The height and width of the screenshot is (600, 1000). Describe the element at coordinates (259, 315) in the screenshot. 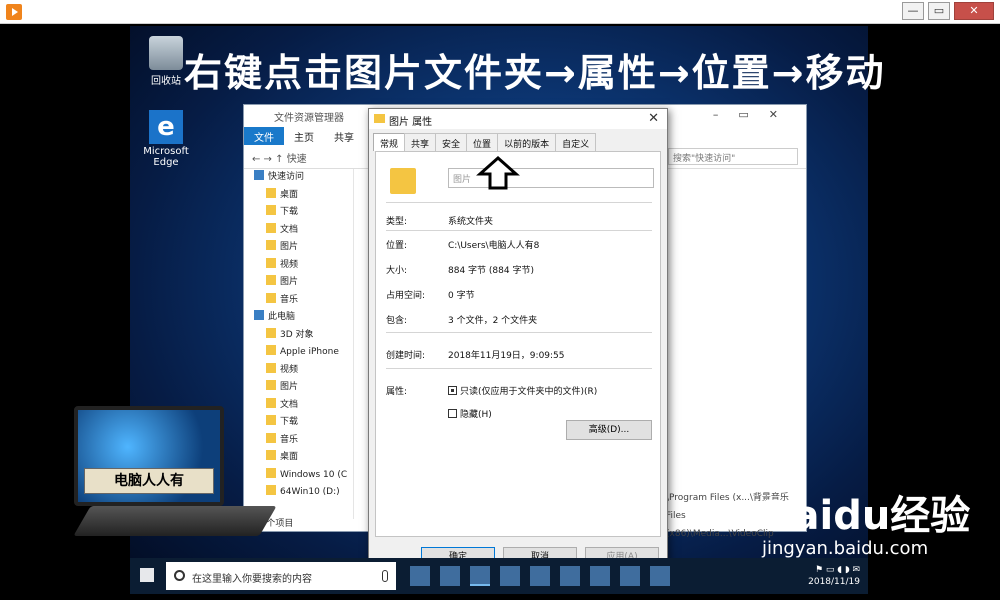

I see `star-icon` at that location.